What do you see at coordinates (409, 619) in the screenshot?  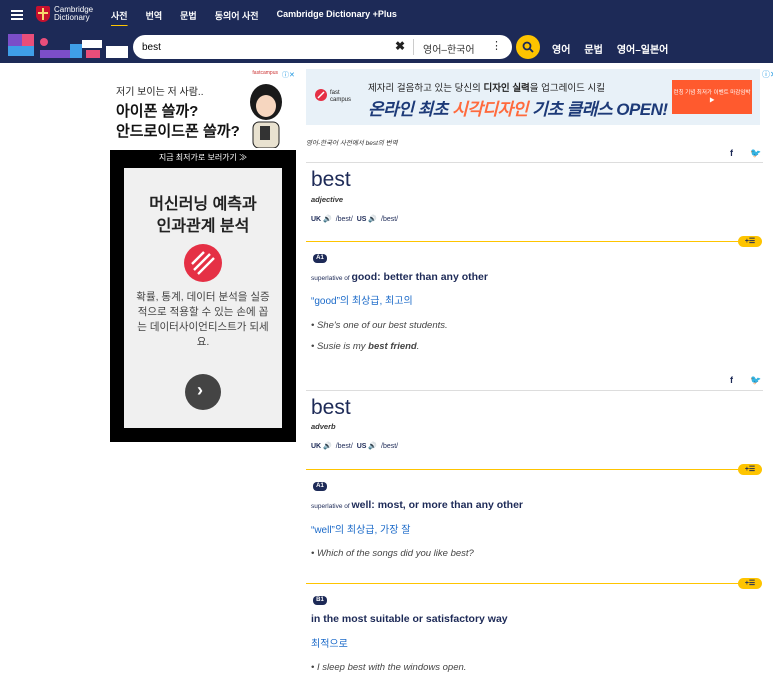 I see `definition: in the most suitable or satisfactory way` at bounding box center [409, 619].